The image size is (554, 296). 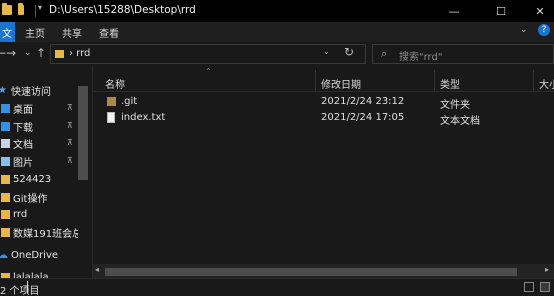 I want to click on file-modified: 2021/2/24 23:12, so click(x=363, y=101).